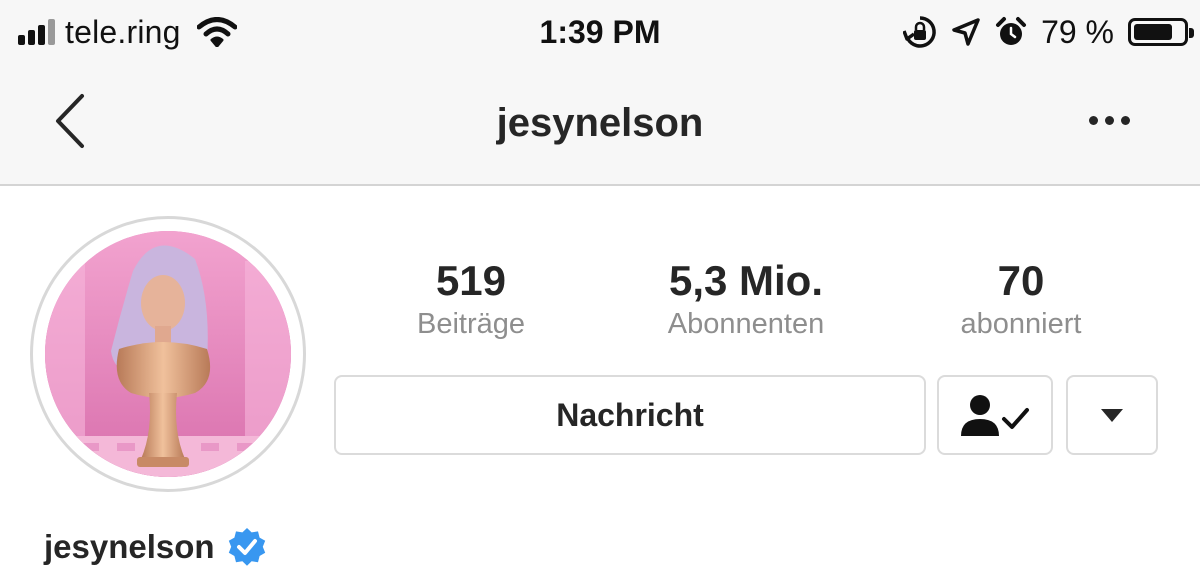 The height and width of the screenshot is (574, 1200). What do you see at coordinates (1021, 280) in the screenshot?
I see `stat-following-value: 70` at bounding box center [1021, 280].